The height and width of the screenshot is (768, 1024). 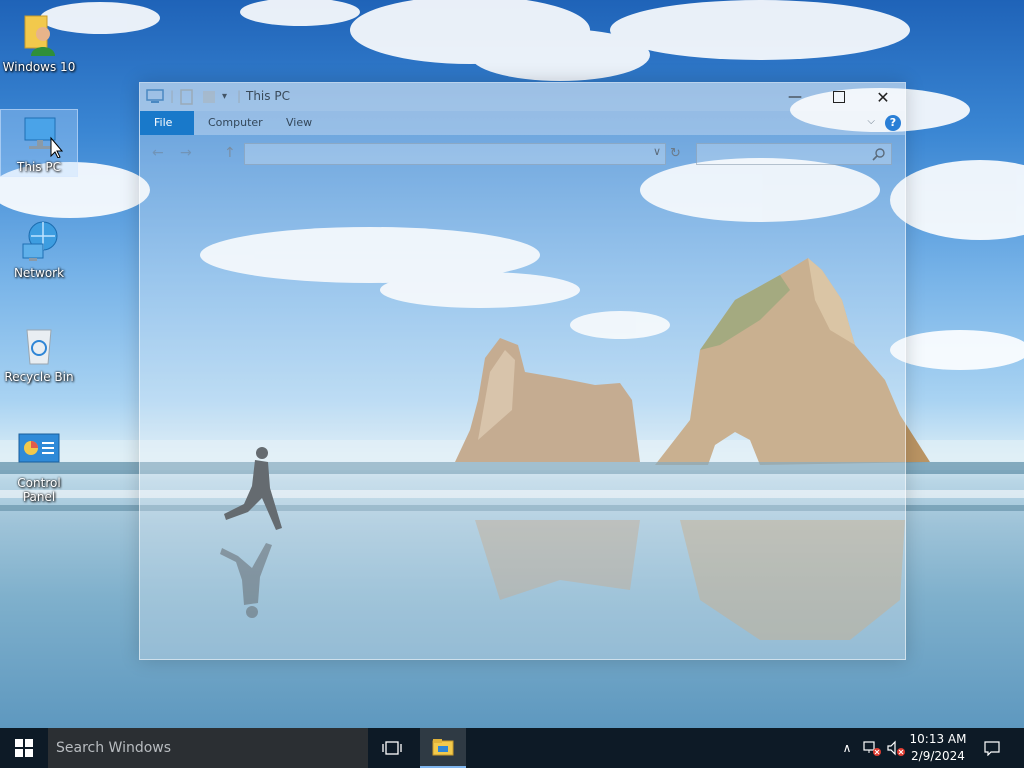 I want to click on chevron-up-icon: ∧, so click(x=847, y=748).